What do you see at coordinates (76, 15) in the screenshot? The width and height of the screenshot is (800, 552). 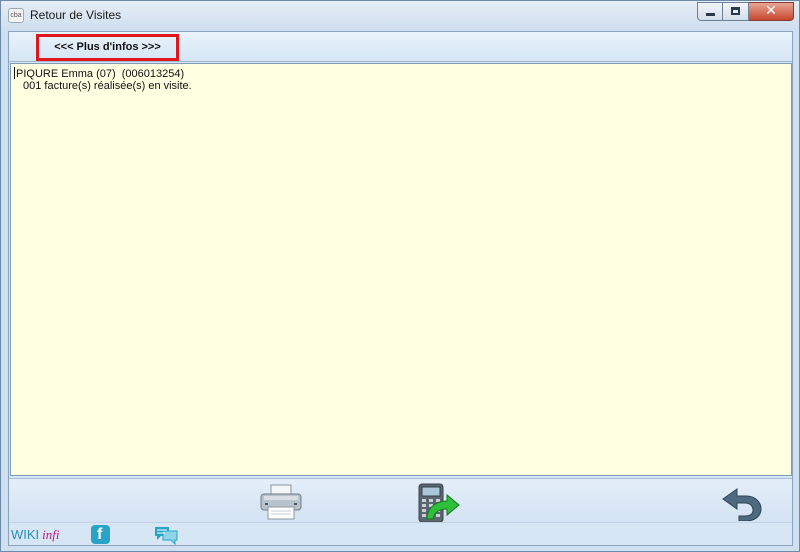 I see `window-title: Retour de Visites` at bounding box center [76, 15].